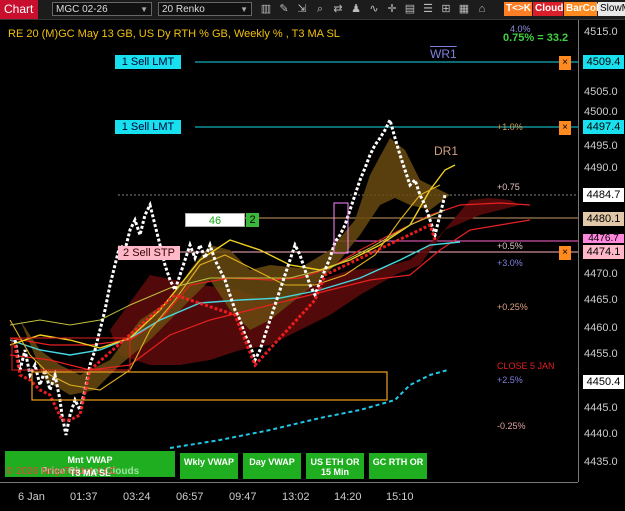 The height and width of the screenshot is (511, 625). What do you see at coordinates (31, 497) in the screenshot?
I see `time-tick: 6 Jan` at bounding box center [31, 497].